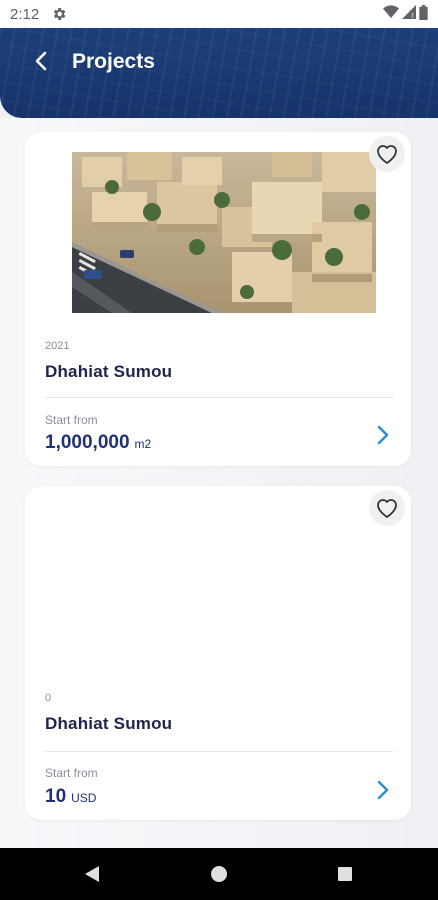 This screenshot has height=900, width=438. Describe the element at coordinates (219, 14) in the screenshot. I see `status-bar: 2:12` at that location.